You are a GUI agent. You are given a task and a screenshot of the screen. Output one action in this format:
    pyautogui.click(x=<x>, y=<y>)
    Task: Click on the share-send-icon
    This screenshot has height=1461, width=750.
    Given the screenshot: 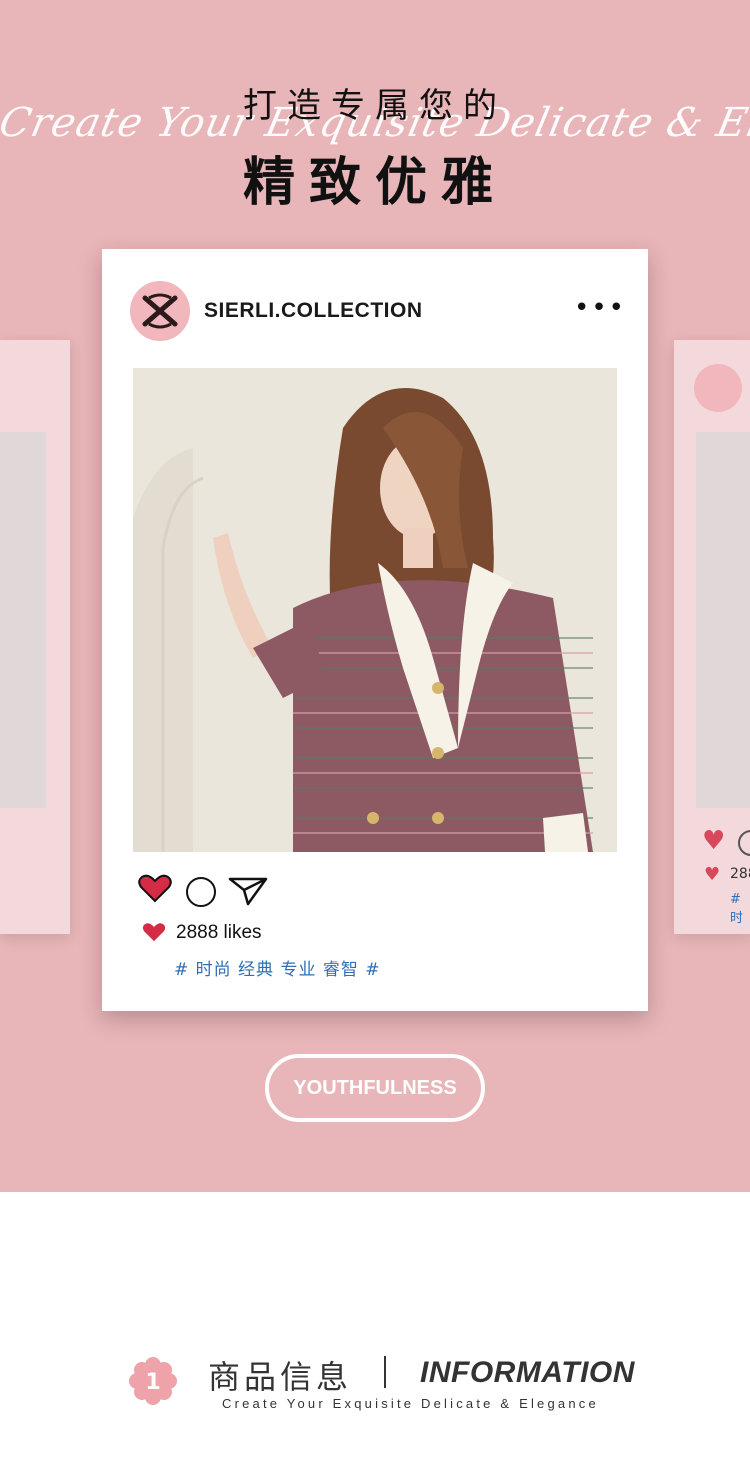 What is the action you would take?
    pyautogui.click(x=248, y=891)
    